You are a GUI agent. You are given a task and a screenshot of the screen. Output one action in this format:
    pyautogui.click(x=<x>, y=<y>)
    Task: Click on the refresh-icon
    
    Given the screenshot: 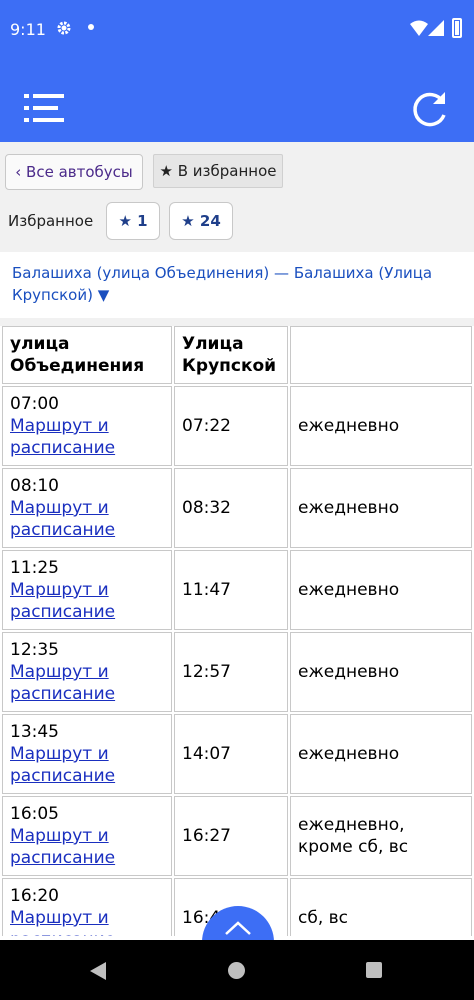 What is the action you would take?
    pyautogui.click(x=430, y=108)
    